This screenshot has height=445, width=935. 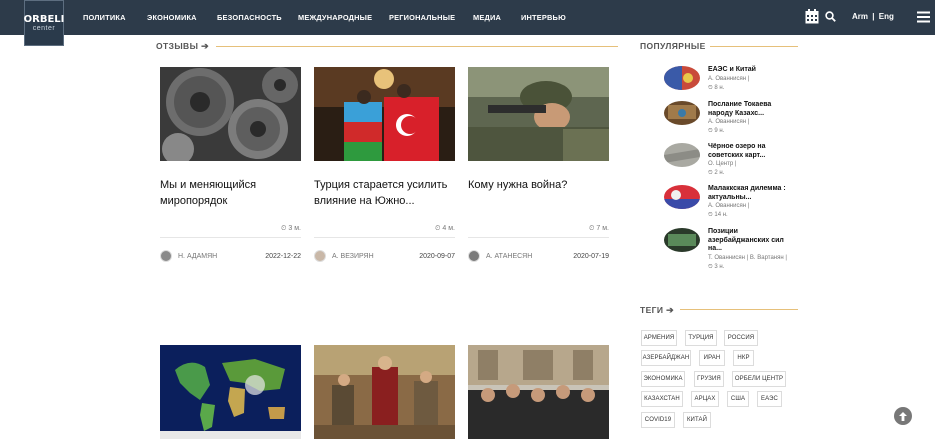 What do you see at coordinates (177, 46) in the screenshot?
I see `reviews-title: ОТЗЫВЫ` at bounding box center [177, 46].